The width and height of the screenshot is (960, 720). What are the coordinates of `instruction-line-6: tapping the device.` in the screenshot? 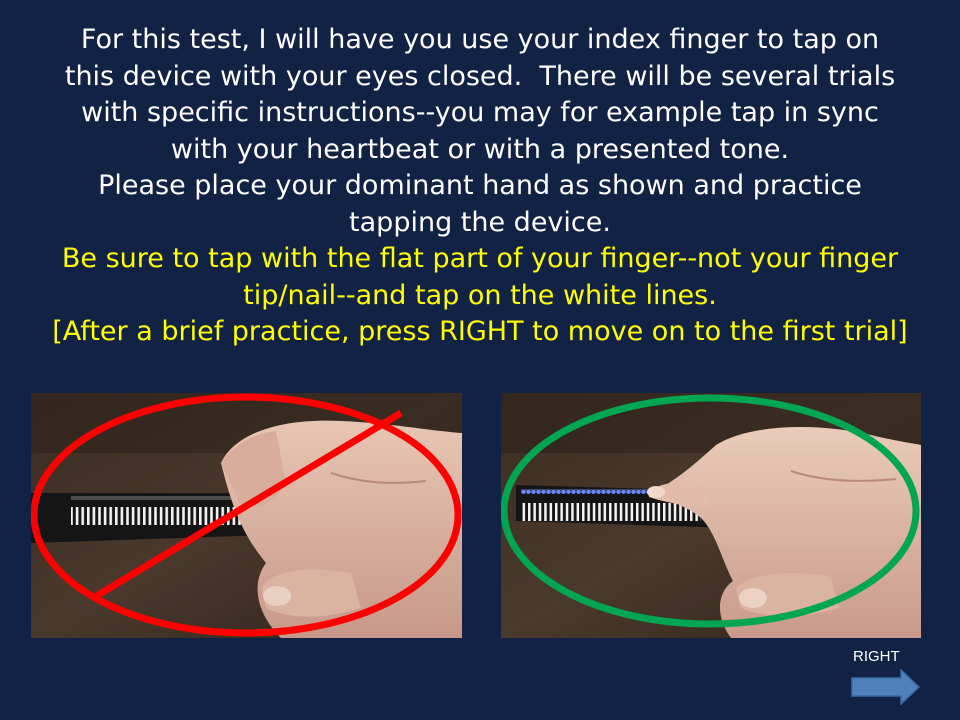 It's located at (480, 222).